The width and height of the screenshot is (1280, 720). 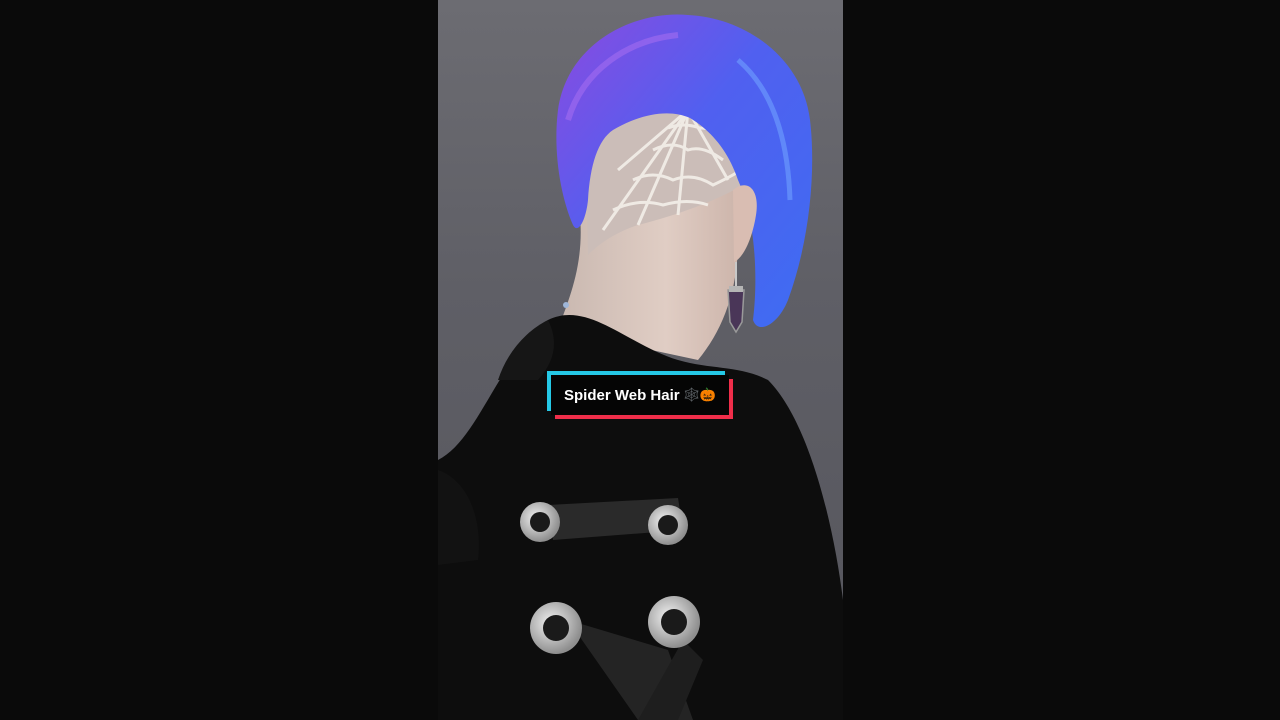 I want to click on neck-piercing, so click(x=566, y=305).